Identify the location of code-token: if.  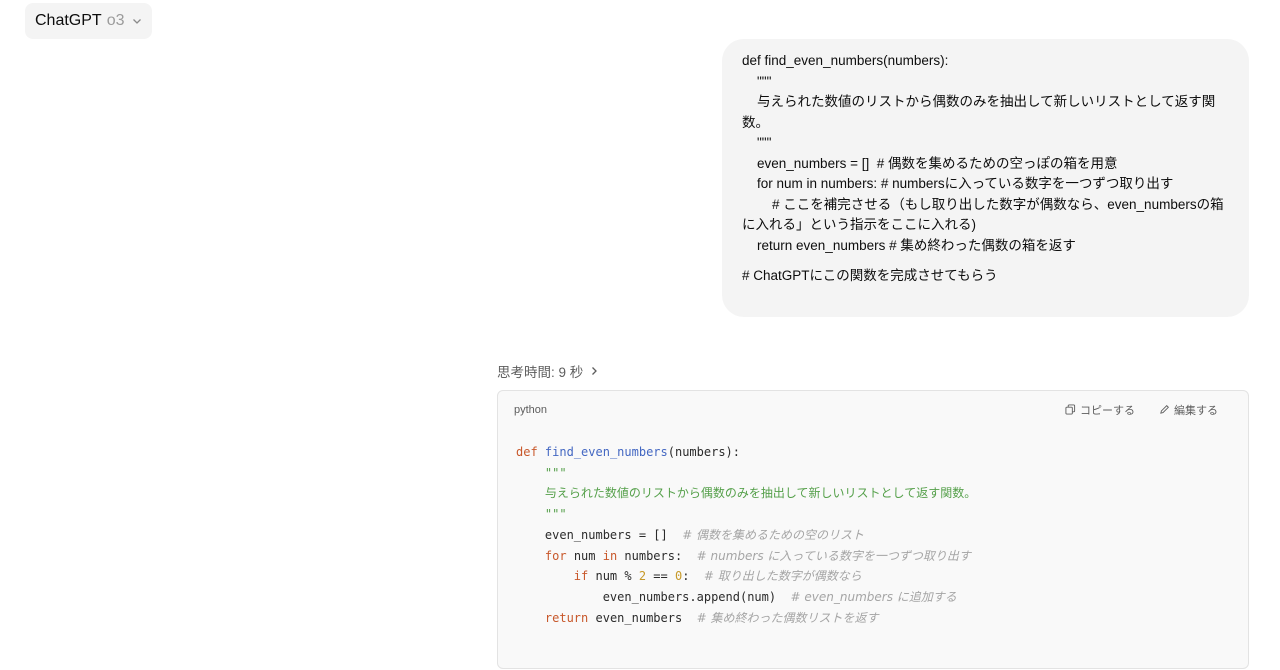
(581, 576).